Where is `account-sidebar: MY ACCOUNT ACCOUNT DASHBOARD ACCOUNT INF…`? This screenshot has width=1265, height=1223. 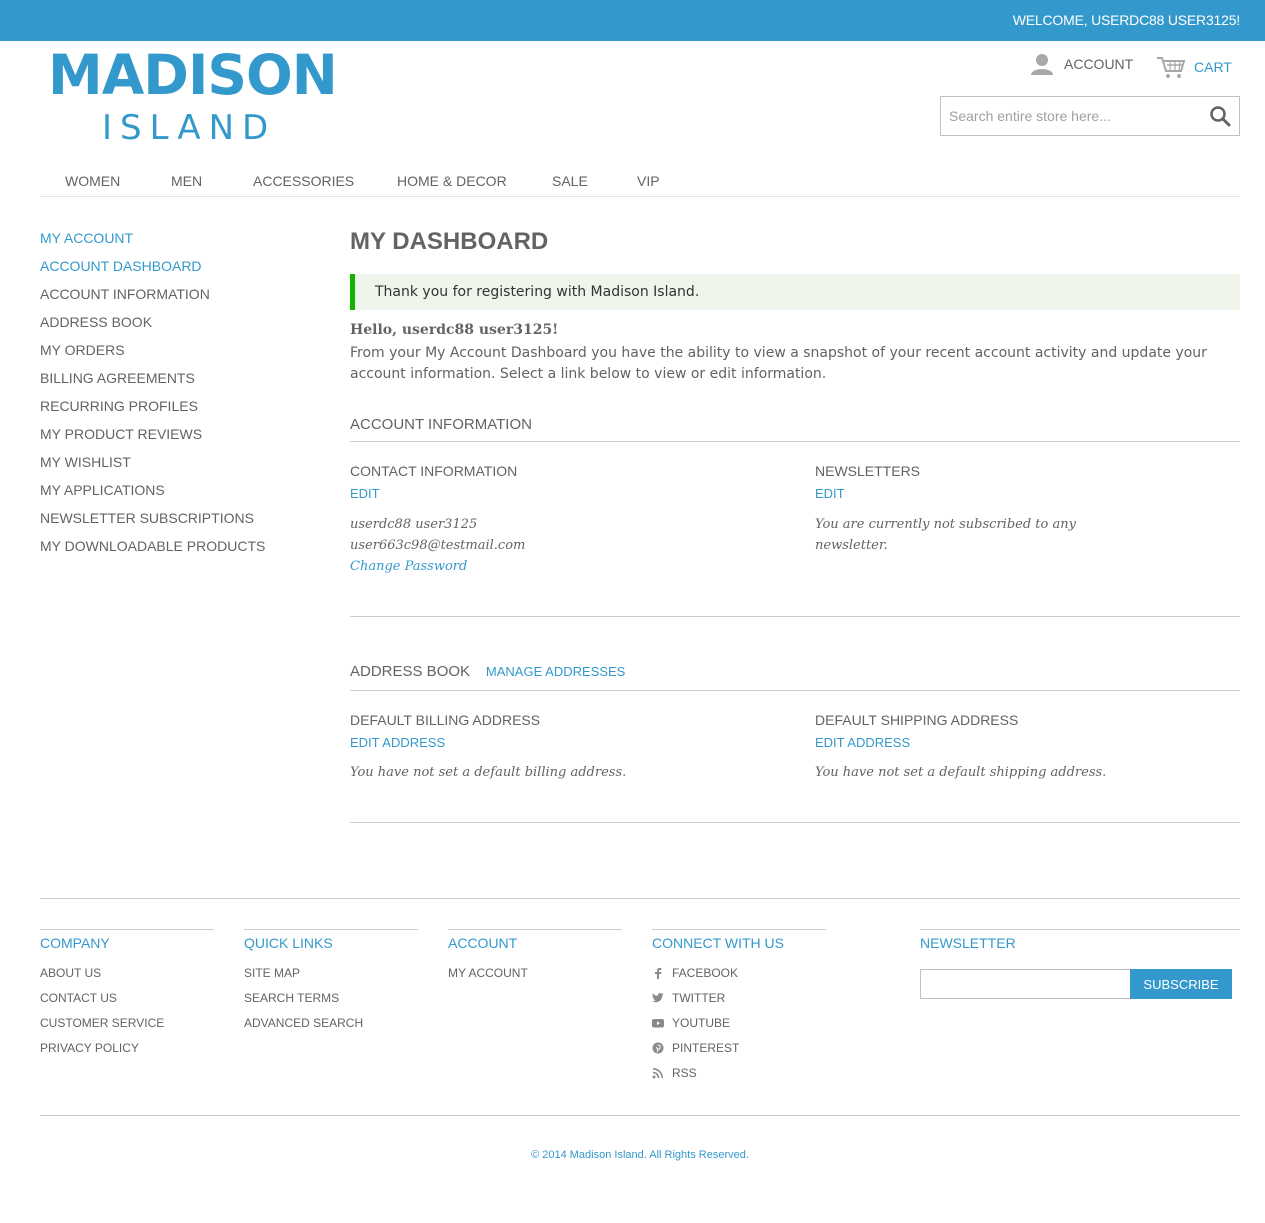
account-sidebar: MY ACCOUNT ACCOUNT DASHBOARD ACCOUNT INF… is located at coordinates (180, 396).